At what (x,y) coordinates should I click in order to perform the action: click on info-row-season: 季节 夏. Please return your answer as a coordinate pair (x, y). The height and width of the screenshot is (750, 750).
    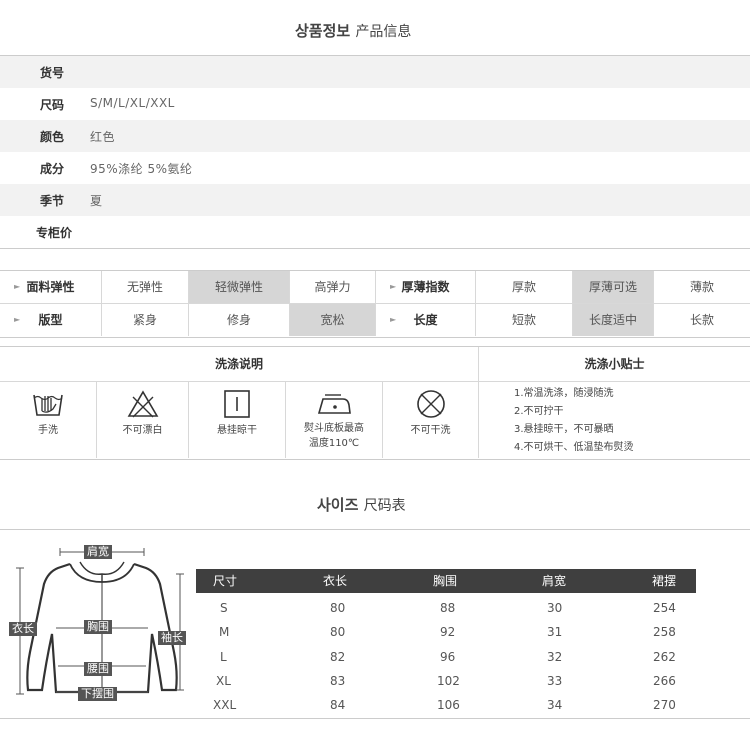
    Looking at the image, I should click on (375, 200).